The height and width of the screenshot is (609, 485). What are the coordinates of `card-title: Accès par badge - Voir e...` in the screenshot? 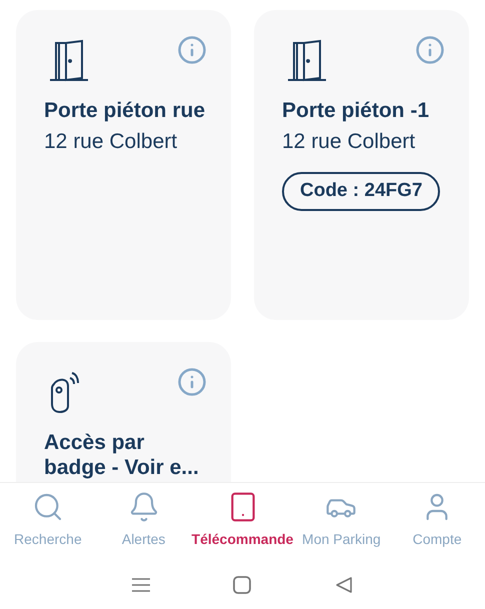 It's located at (122, 455).